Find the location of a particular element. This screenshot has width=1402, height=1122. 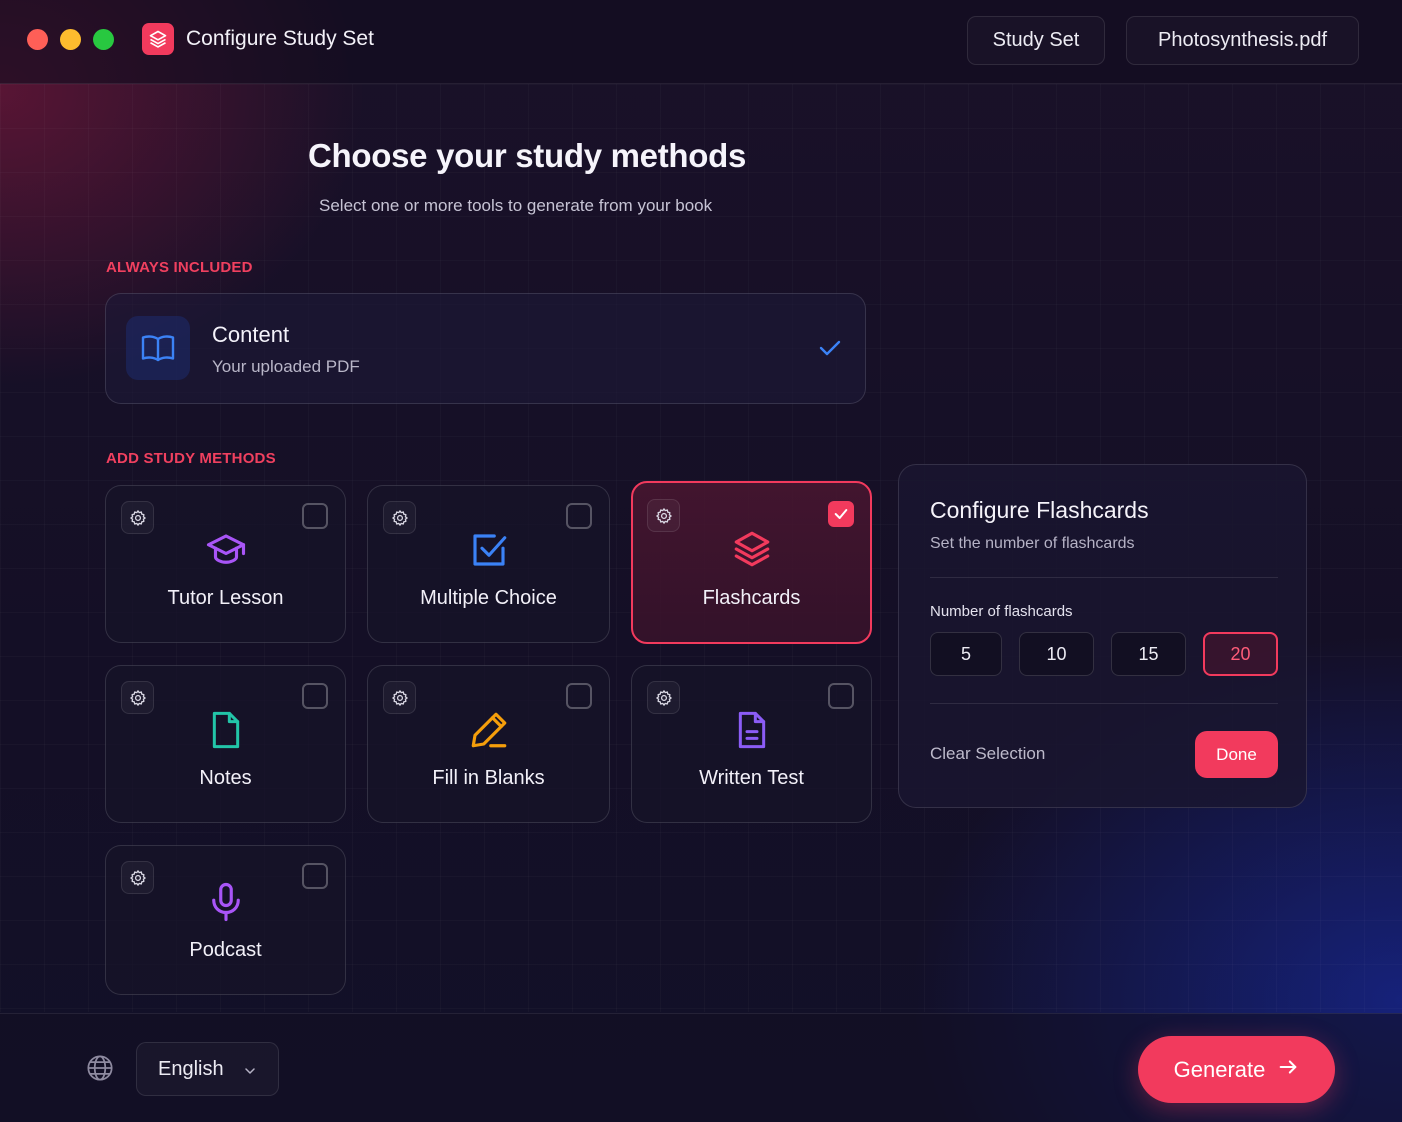

globe-icon is located at coordinates (100, 1070).